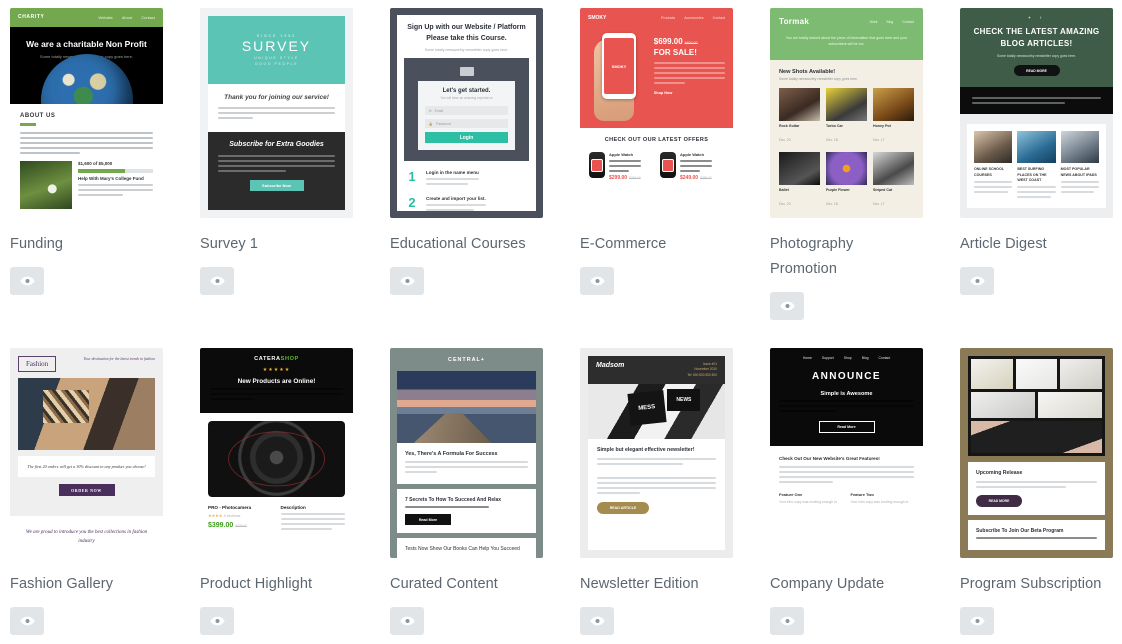 This screenshot has width=1122, height=644. I want to click on section-title: ABOUT US, so click(38, 116).